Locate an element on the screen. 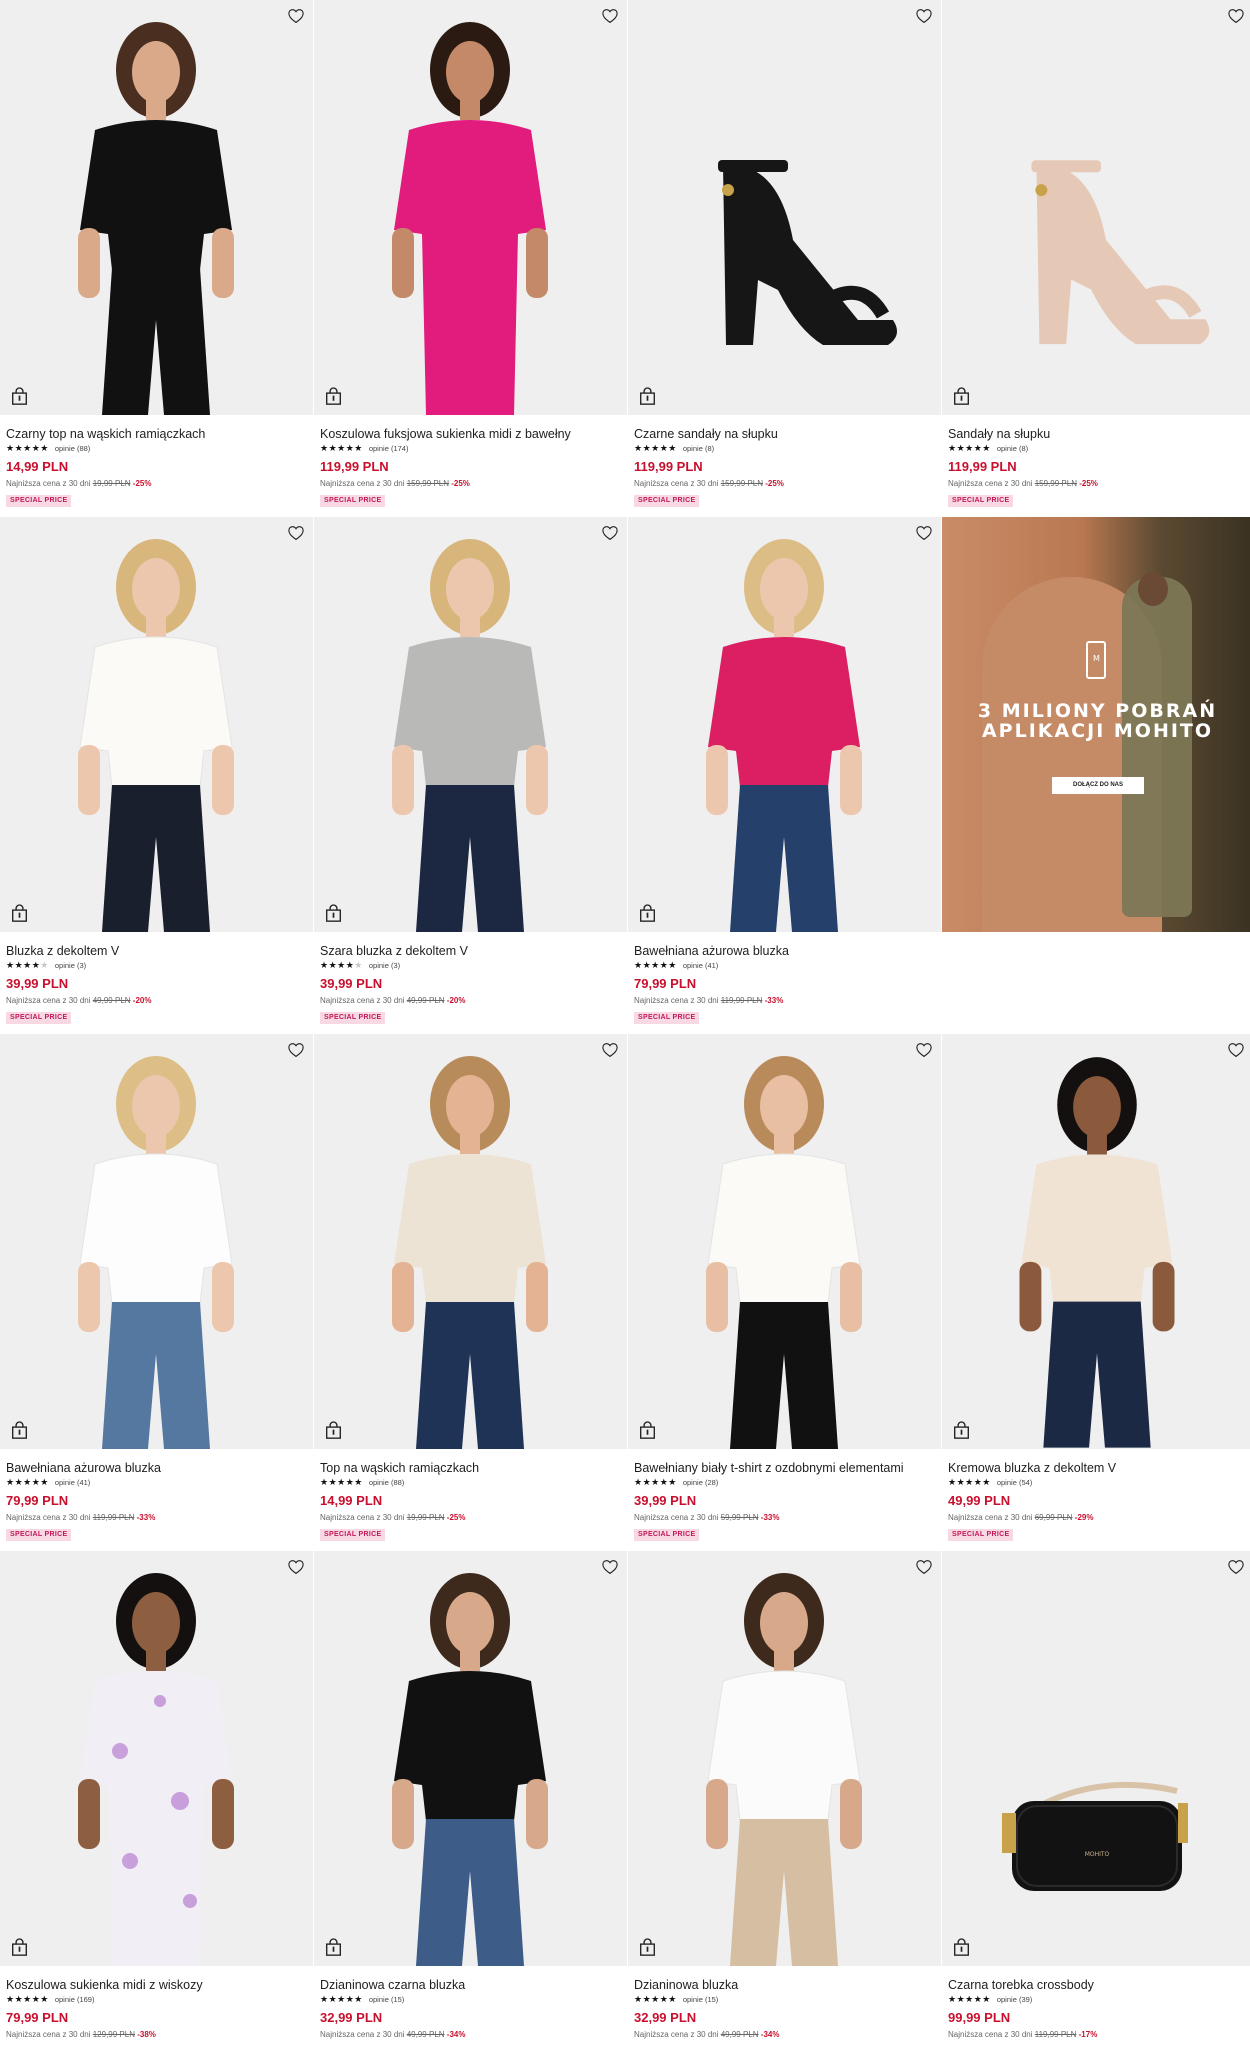  special-price-badge: SPECIAL PRICE is located at coordinates (981, 1535).